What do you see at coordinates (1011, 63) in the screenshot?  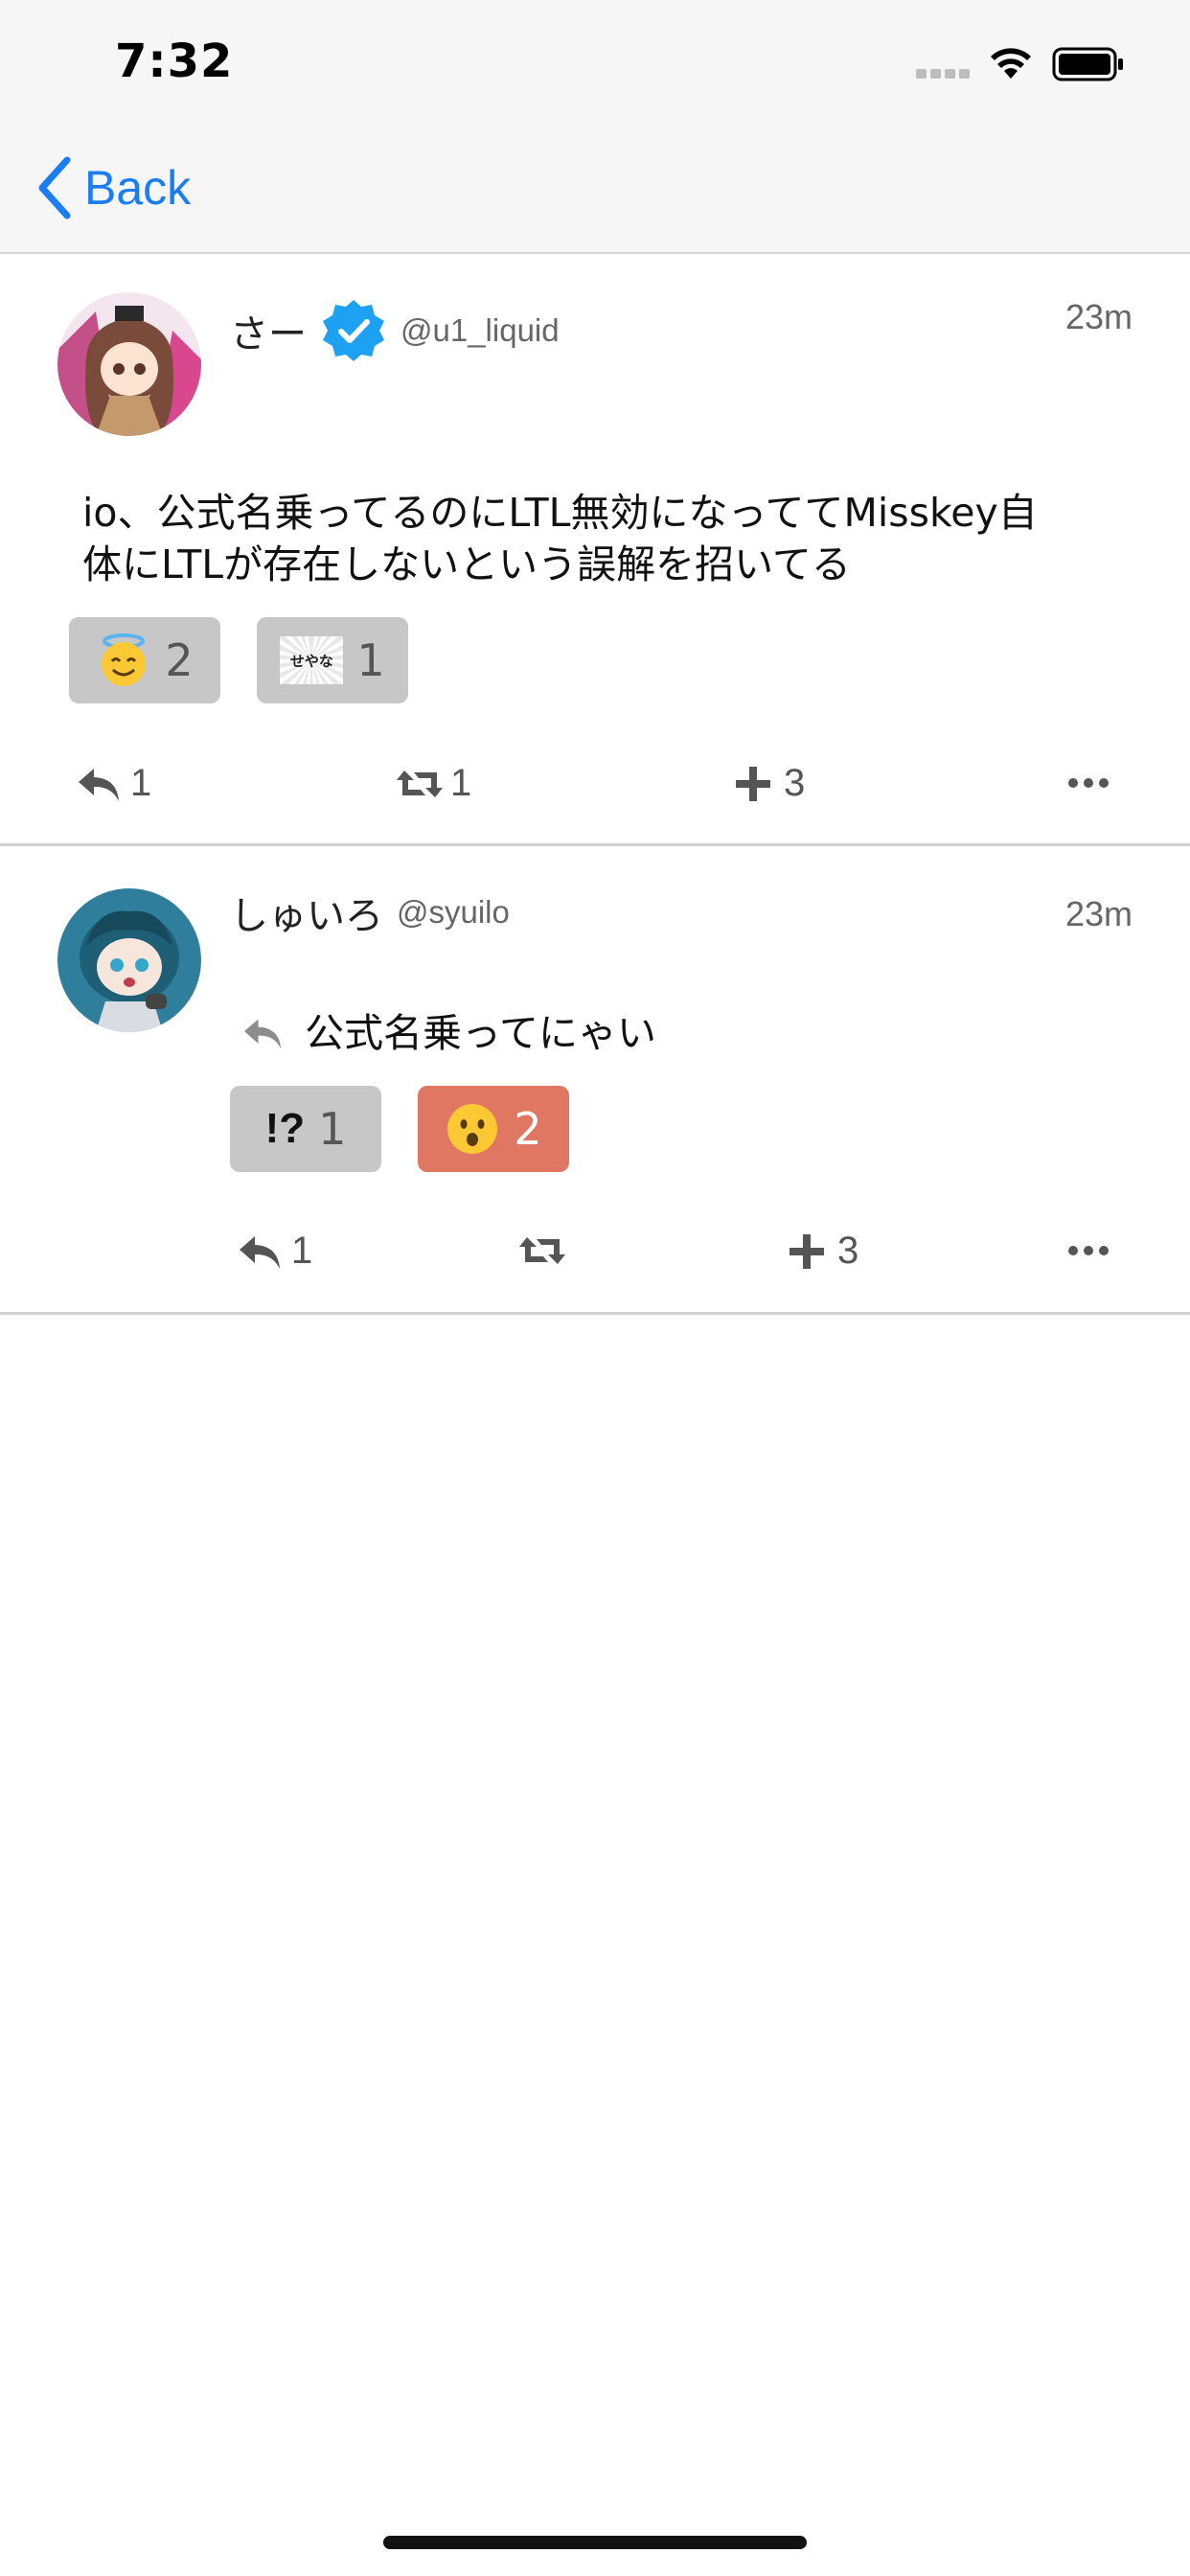 I see `wifi-icon` at bounding box center [1011, 63].